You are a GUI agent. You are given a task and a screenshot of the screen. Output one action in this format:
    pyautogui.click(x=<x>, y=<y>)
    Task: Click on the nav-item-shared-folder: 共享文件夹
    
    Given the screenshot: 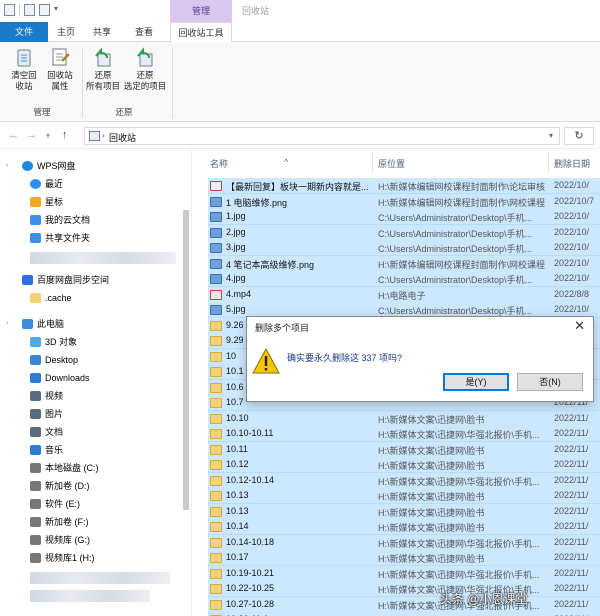 What is the action you would take?
    pyautogui.click(x=60, y=238)
    